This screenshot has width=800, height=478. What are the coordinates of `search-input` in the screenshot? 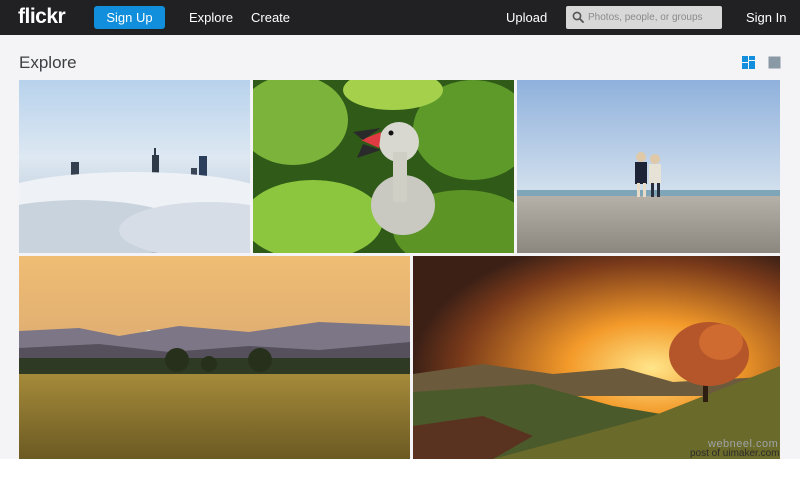 It's located at (653, 17).